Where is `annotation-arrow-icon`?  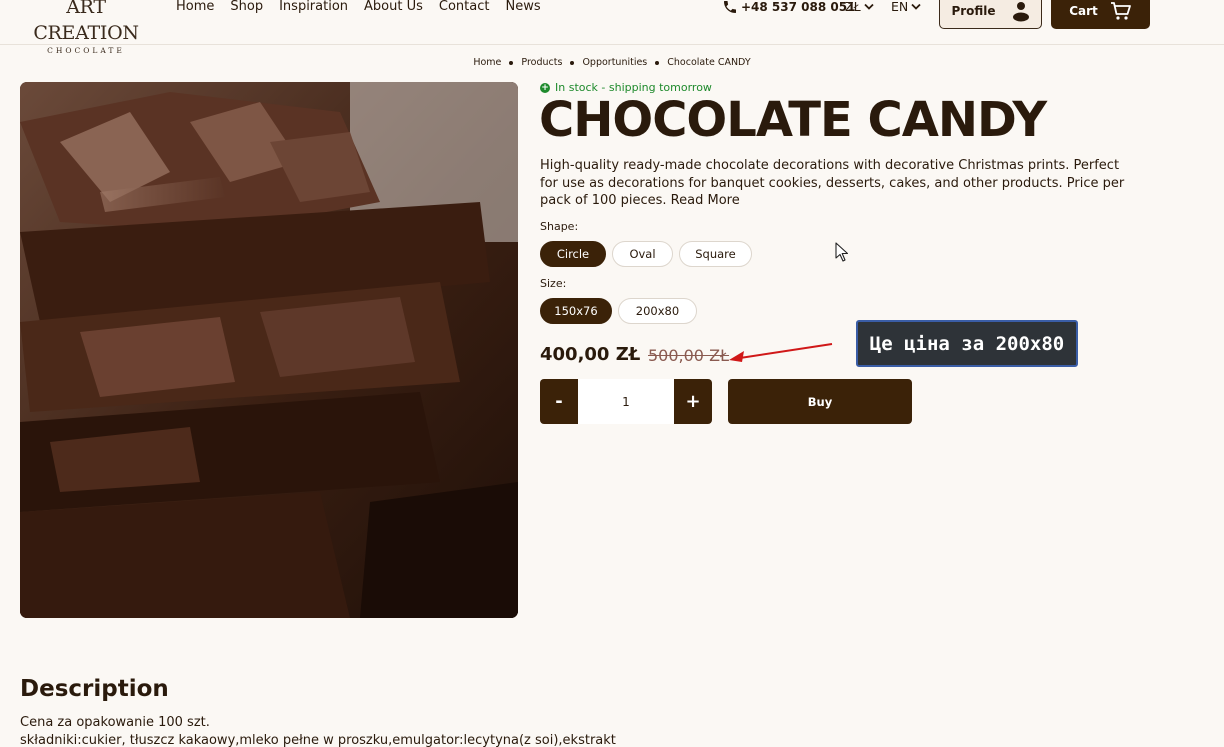
annotation-arrow-icon is located at coordinates (781, 352).